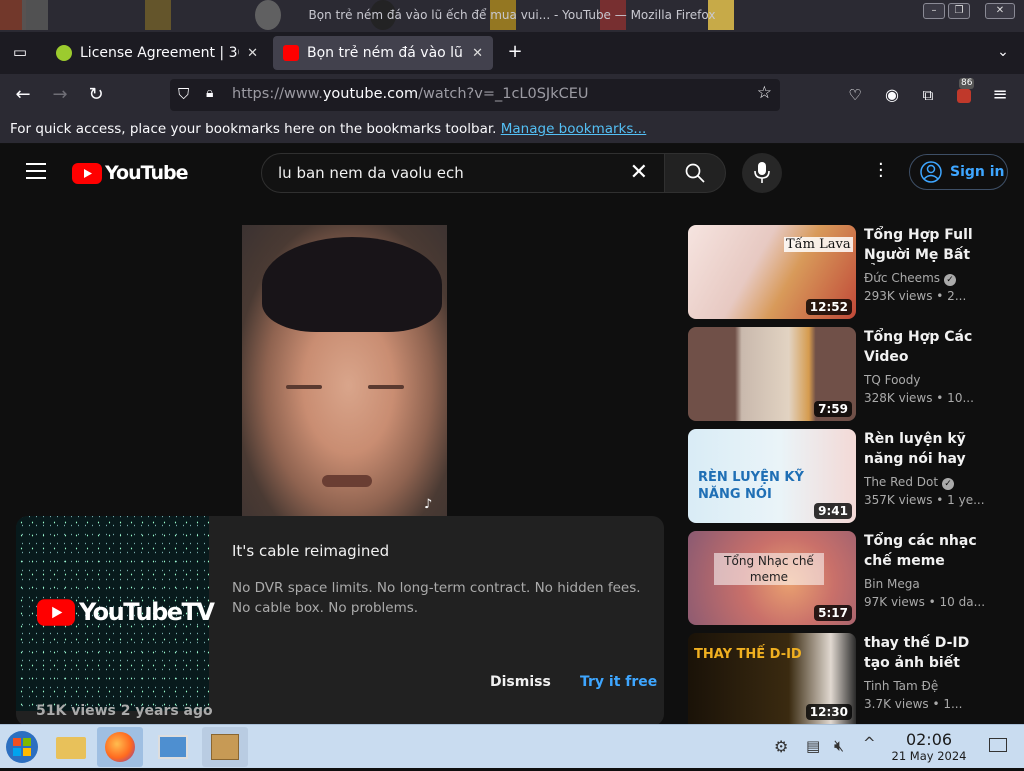 This screenshot has width=1024, height=771. I want to click on back-button: ←, so click(23, 95).